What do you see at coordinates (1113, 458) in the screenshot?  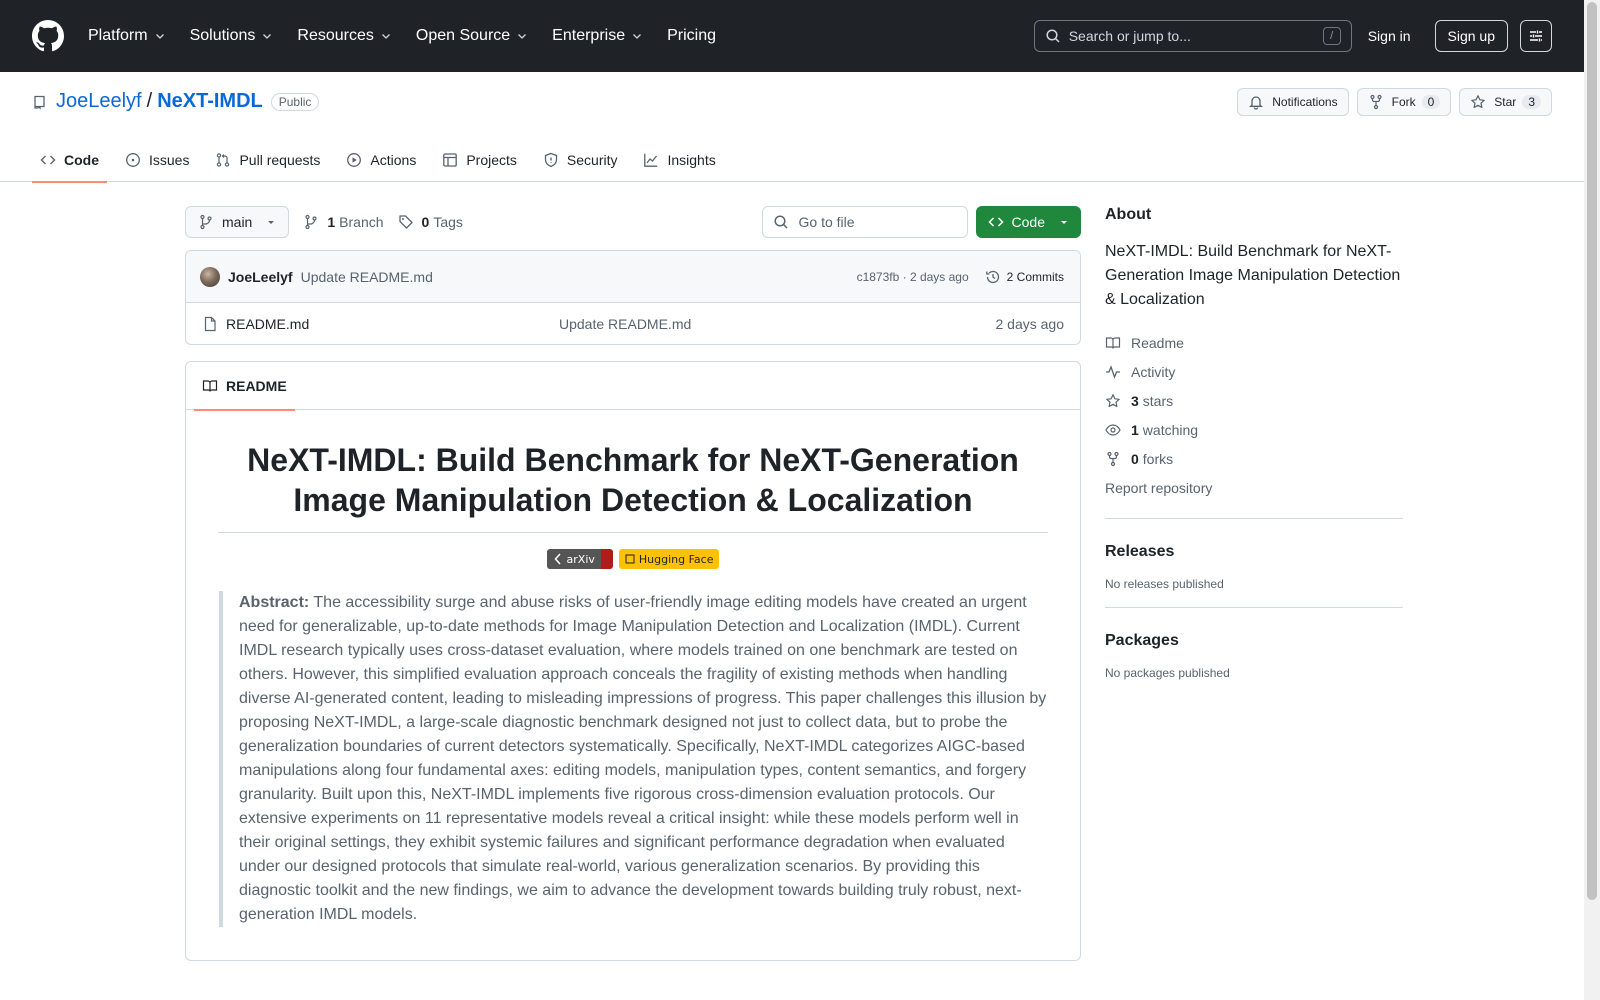 I see `fork-icon` at bounding box center [1113, 458].